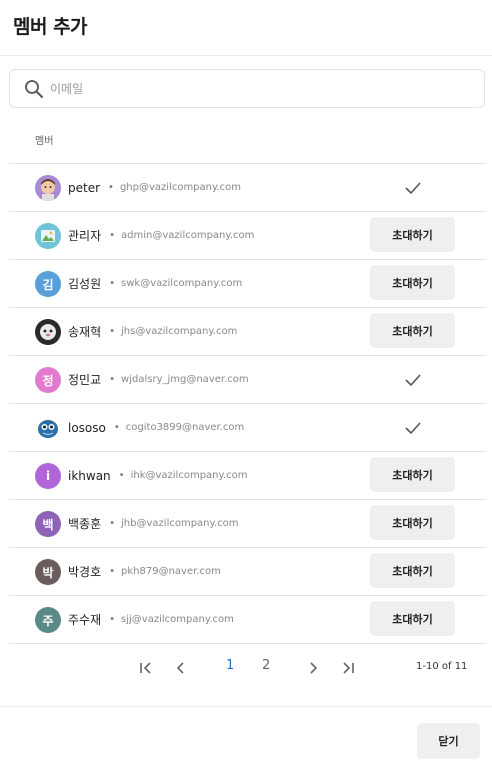 This screenshot has width=492, height=768. I want to click on pagination-range: 1-10 of 11, so click(442, 666).